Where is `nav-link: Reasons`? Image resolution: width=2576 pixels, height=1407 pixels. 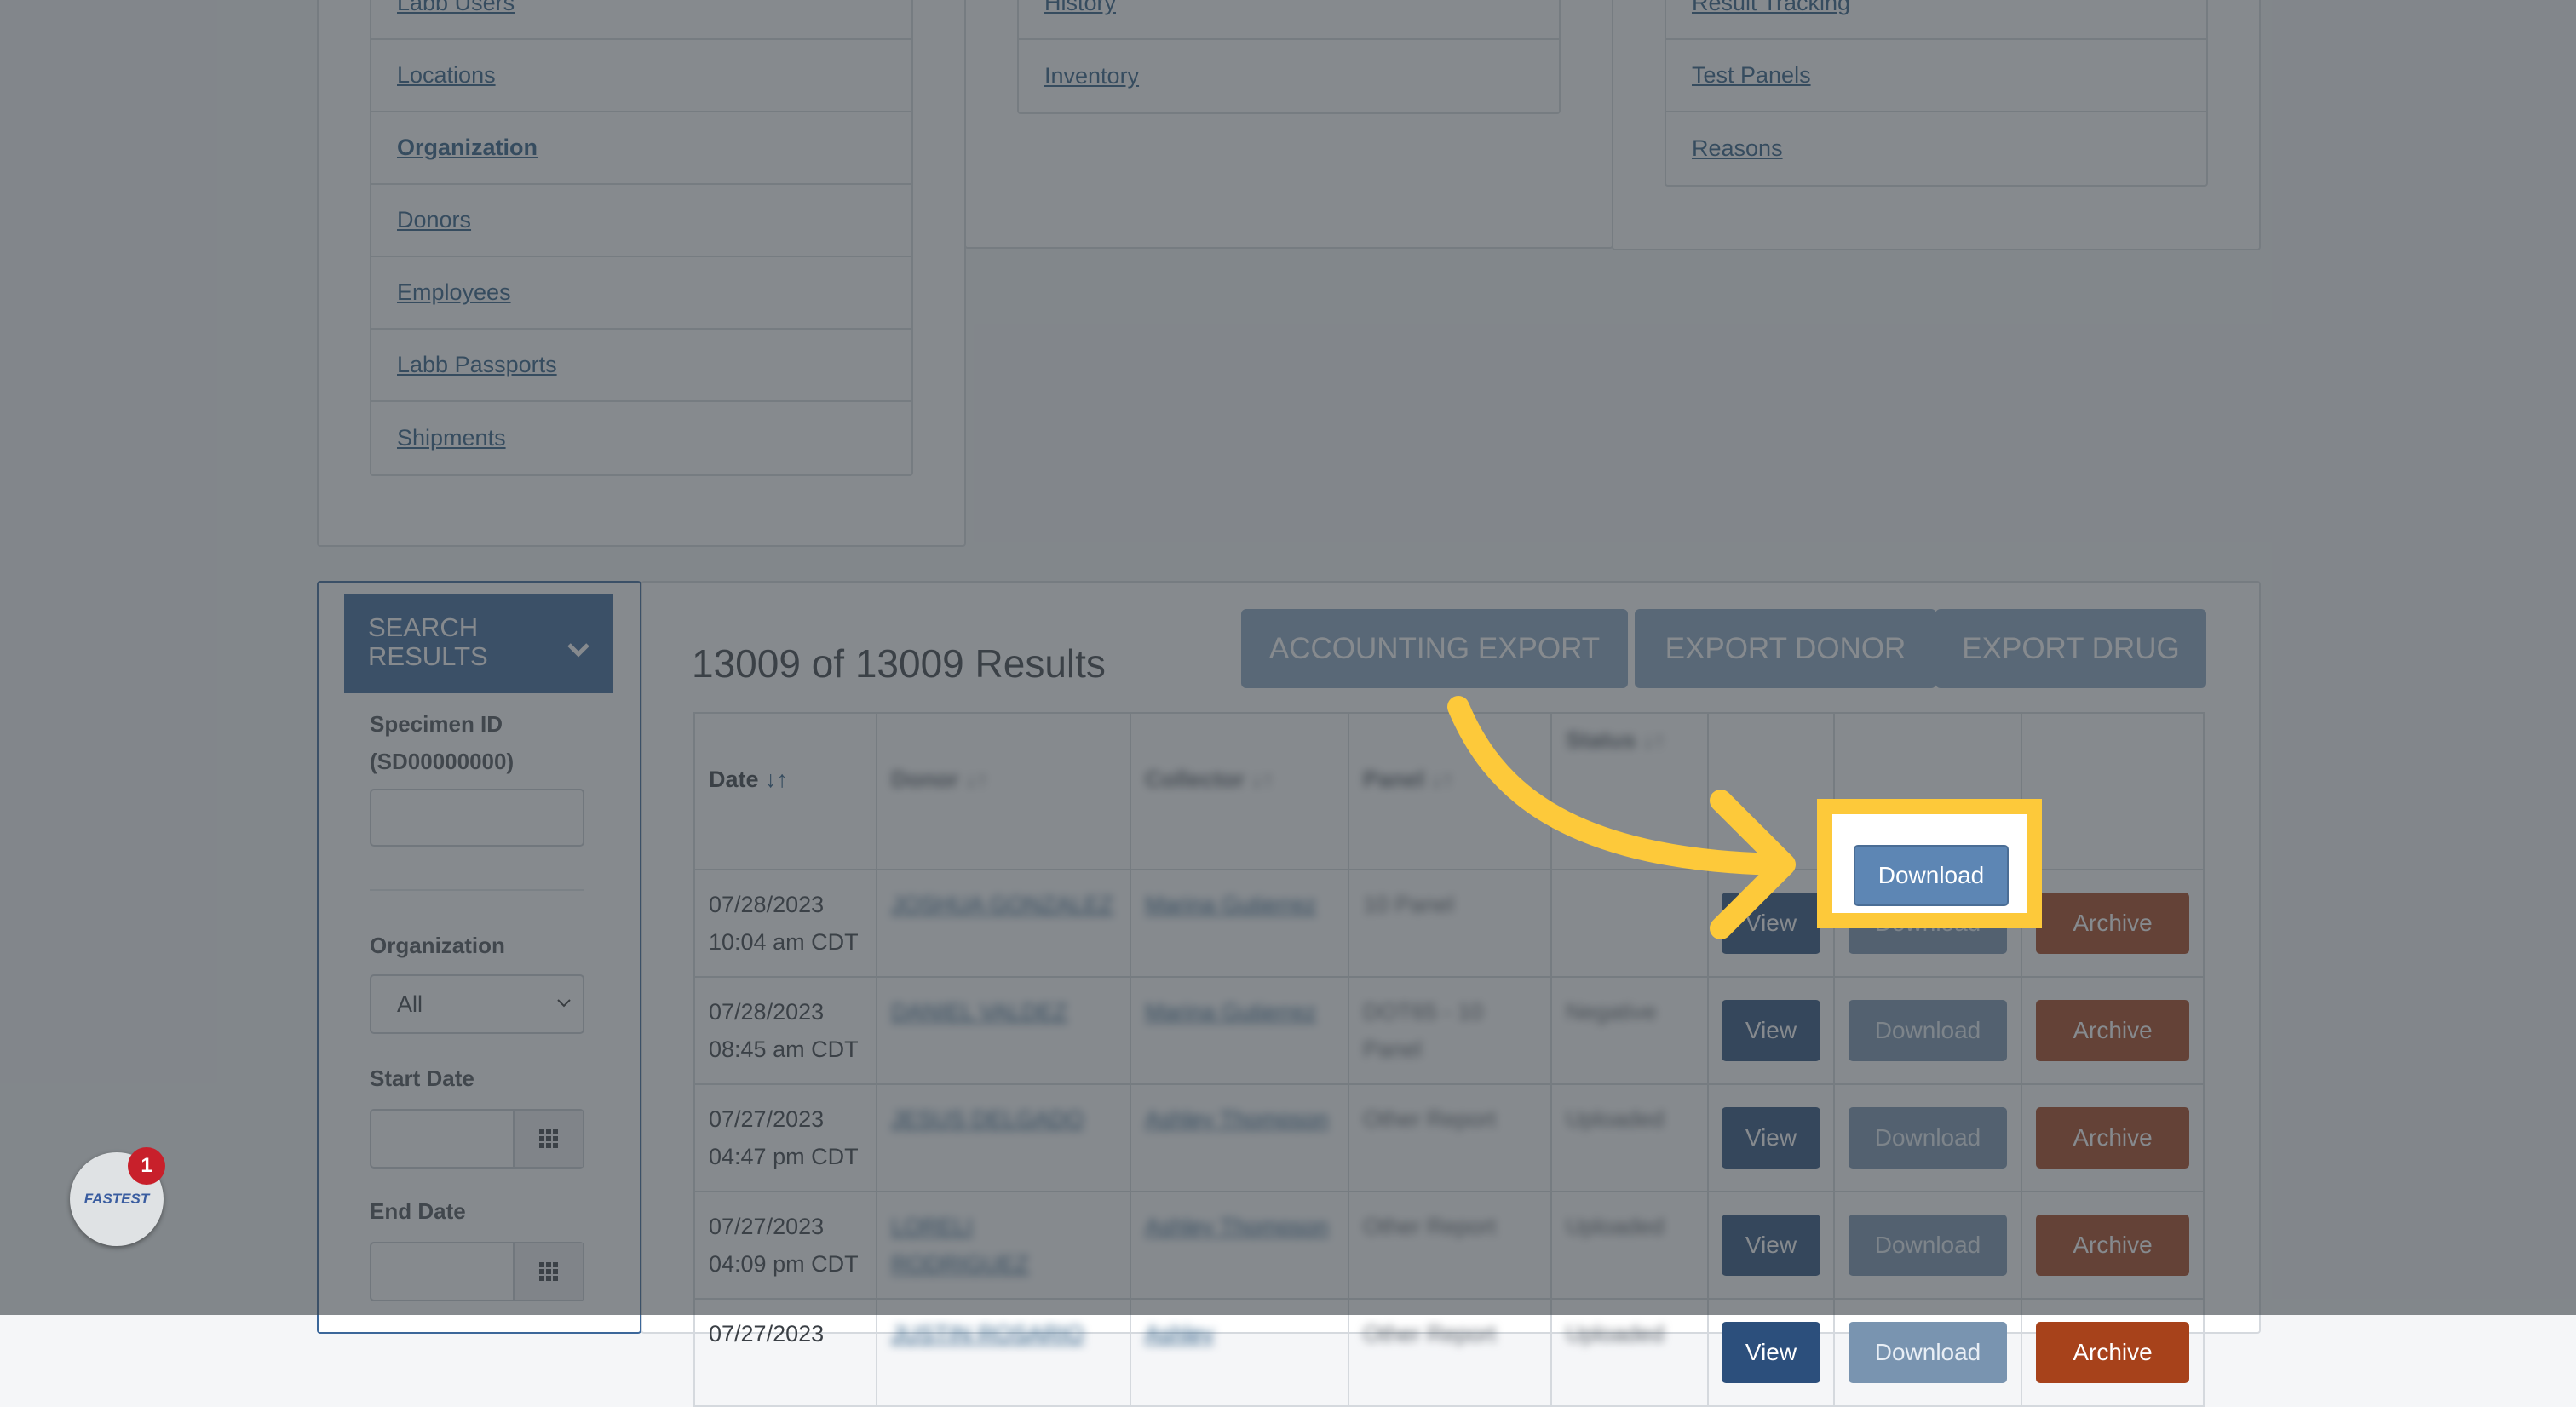
nav-link: Reasons is located at coordinates (1738, 148).